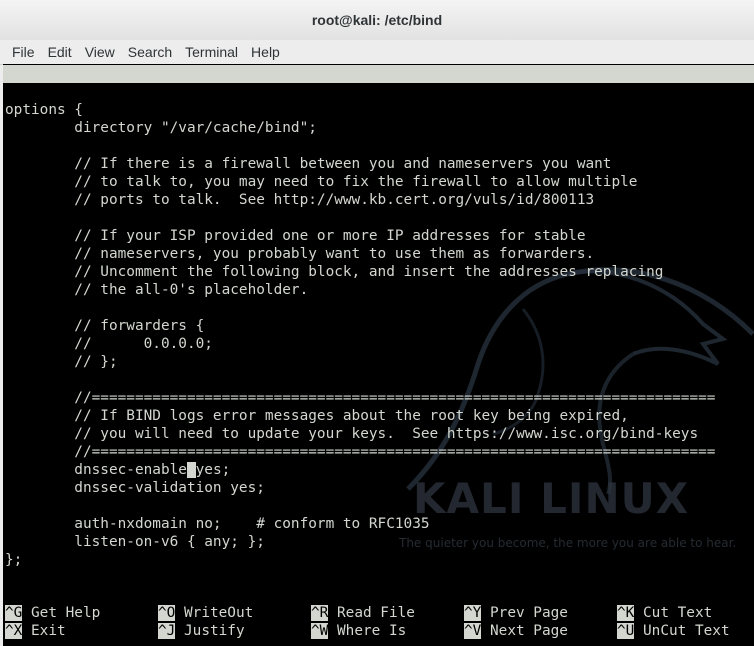 Image resolution: width=754 pixels, height=646 pixels. I want to click on menu-view: View, so click(100, 52).